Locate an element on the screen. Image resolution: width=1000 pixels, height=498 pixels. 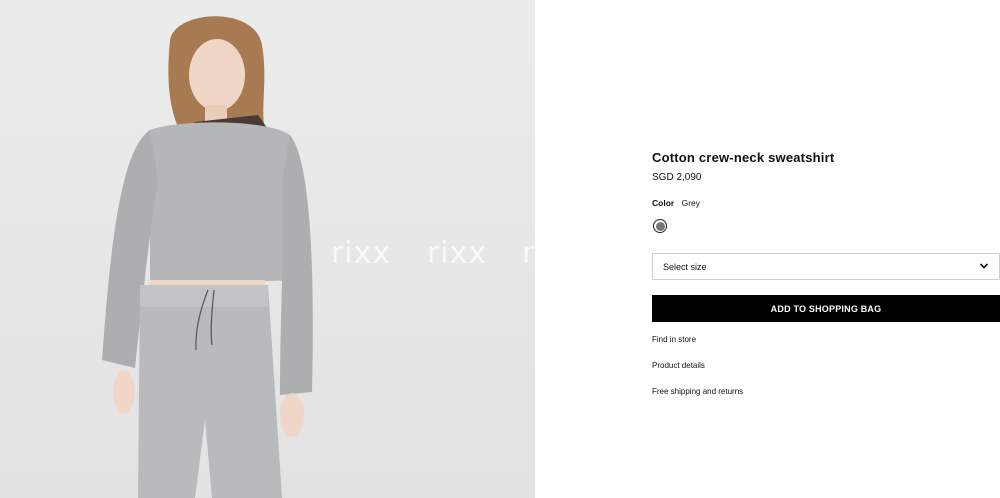
chevron-down-icon is located at coordinates (984, 266).